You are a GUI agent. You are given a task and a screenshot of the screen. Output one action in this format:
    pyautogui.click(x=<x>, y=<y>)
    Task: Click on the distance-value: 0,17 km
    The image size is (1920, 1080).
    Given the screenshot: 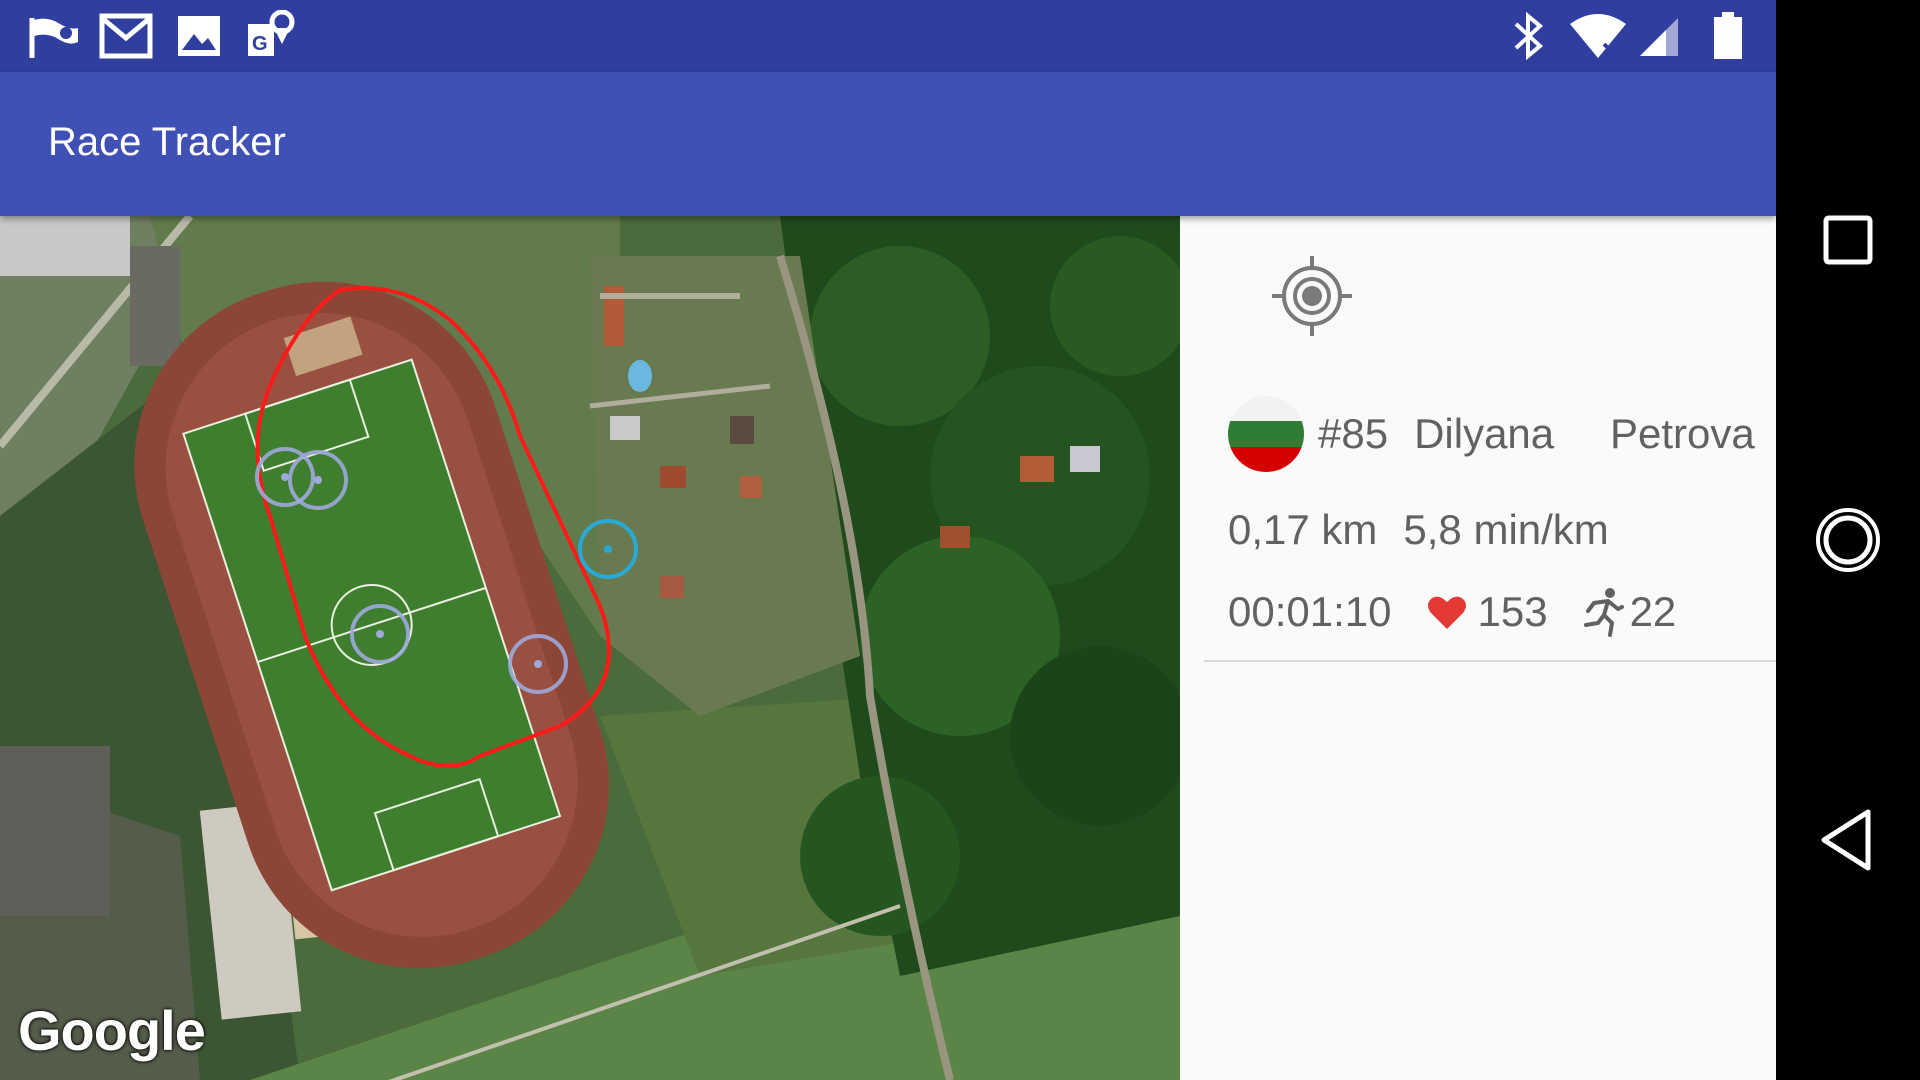 What is the action you would take?
    pyautogui.click(x=1303, y=529)
    